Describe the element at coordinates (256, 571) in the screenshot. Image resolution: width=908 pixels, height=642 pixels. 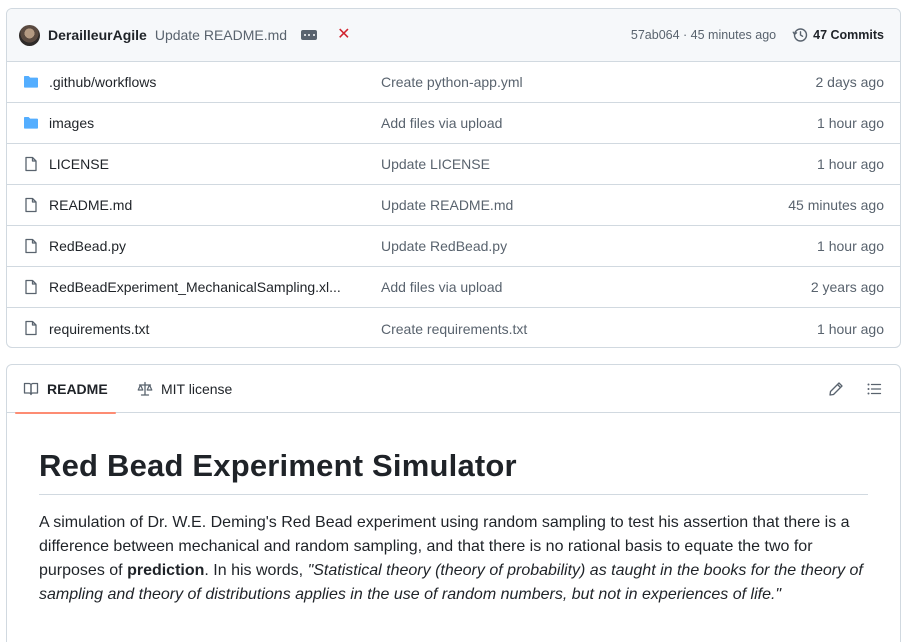
I see `para-text-2: . In his words,` at that location.